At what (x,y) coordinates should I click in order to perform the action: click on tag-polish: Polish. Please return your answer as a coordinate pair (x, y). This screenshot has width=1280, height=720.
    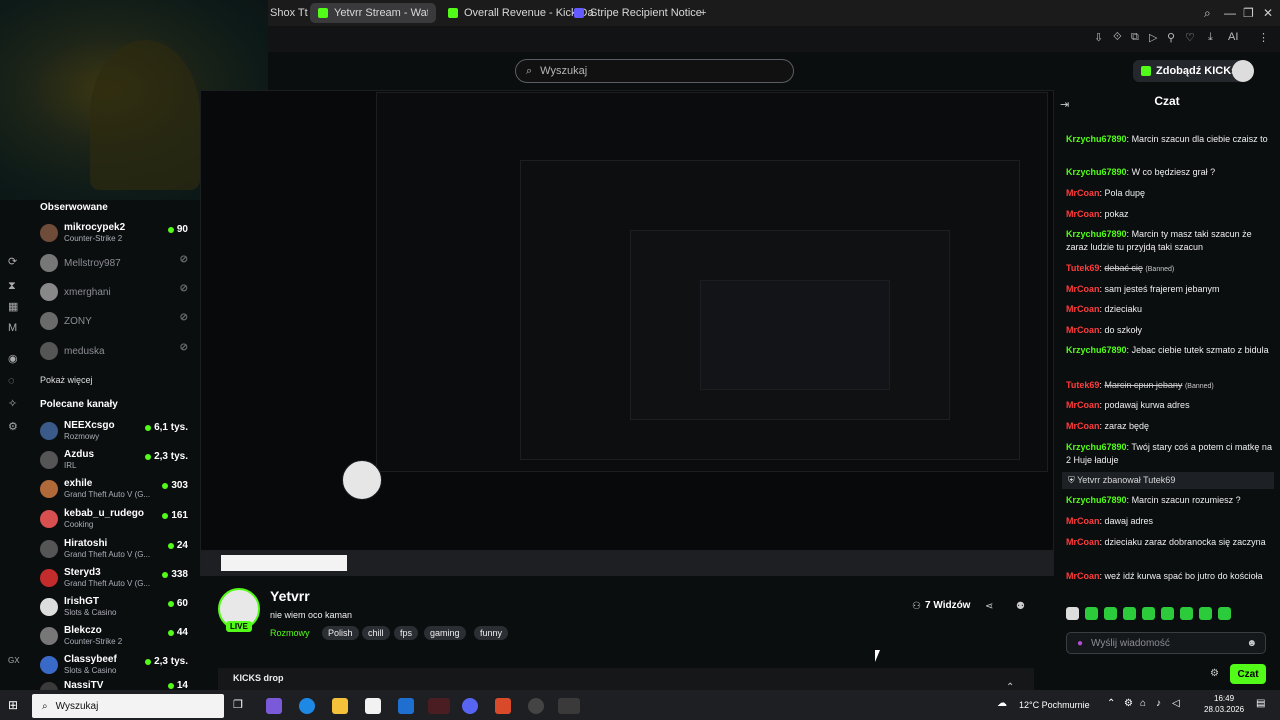
    Looking at the image, I should click on (340, 633).